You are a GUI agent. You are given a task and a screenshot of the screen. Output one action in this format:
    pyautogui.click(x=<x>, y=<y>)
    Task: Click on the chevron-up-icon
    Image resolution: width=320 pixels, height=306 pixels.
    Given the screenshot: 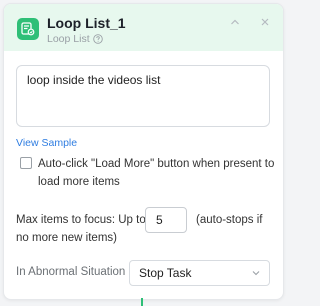 What is the action you would take?
    pyautogui.click(x=235, y=22)
    